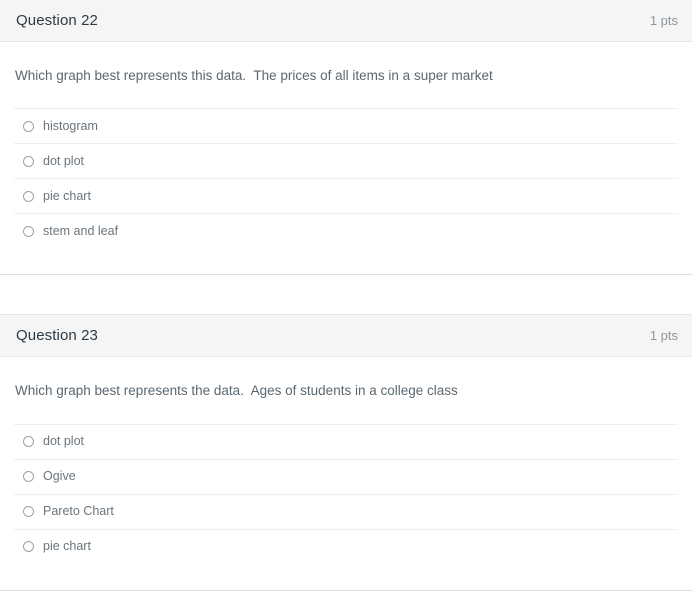 The height and width of the screenshot is (594, 700). I want to click on question-header: Question 22 1 pts, so click(346, 21).